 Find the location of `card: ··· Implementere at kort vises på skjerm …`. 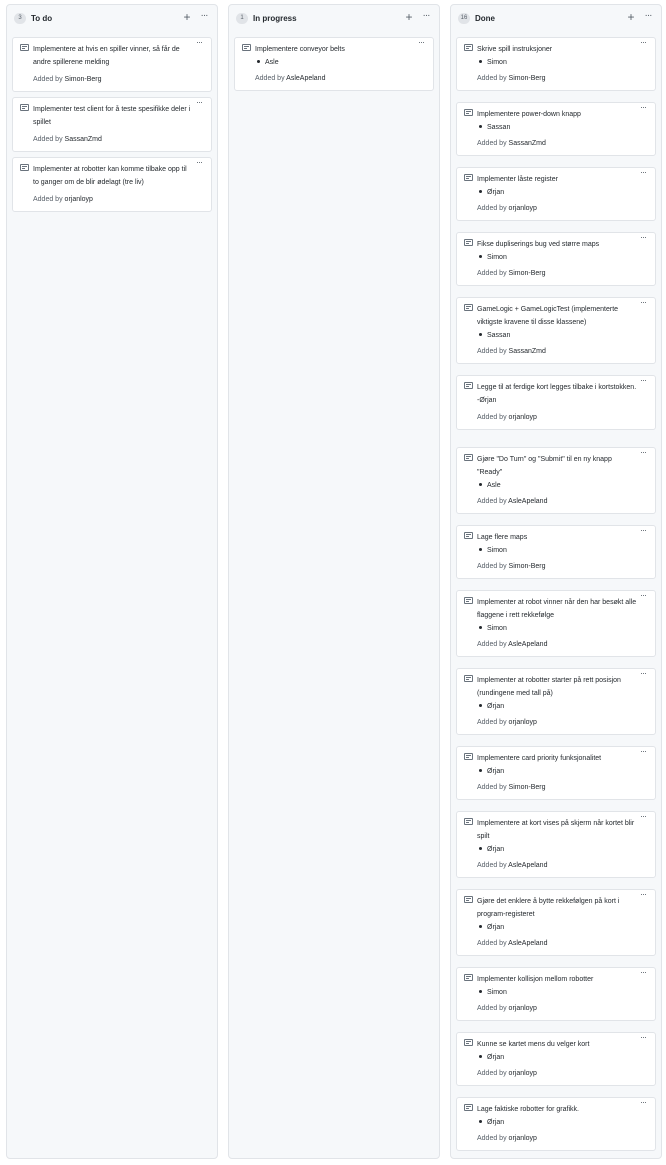

card: ··· Implementere at kort vises på skjerm … is located at coordinates (556, 844).